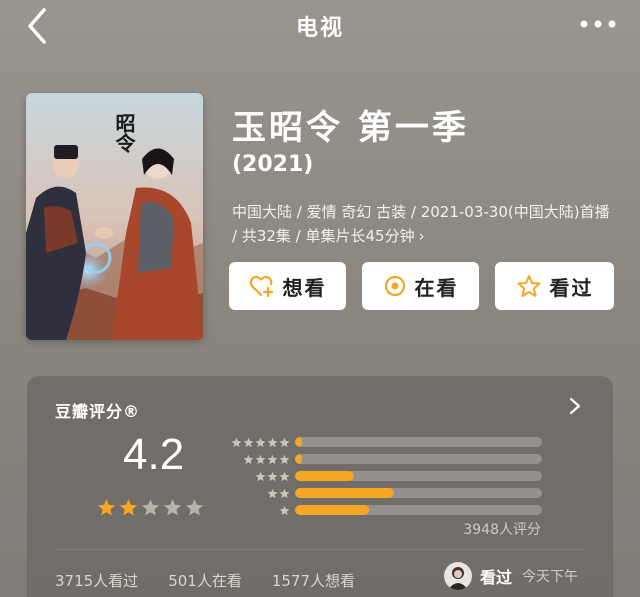 The width and height of the screenshot is (640, 597). Describe the element at coordinates (528, 286) in the screenshot. I see `star-outline-icon` at that location.